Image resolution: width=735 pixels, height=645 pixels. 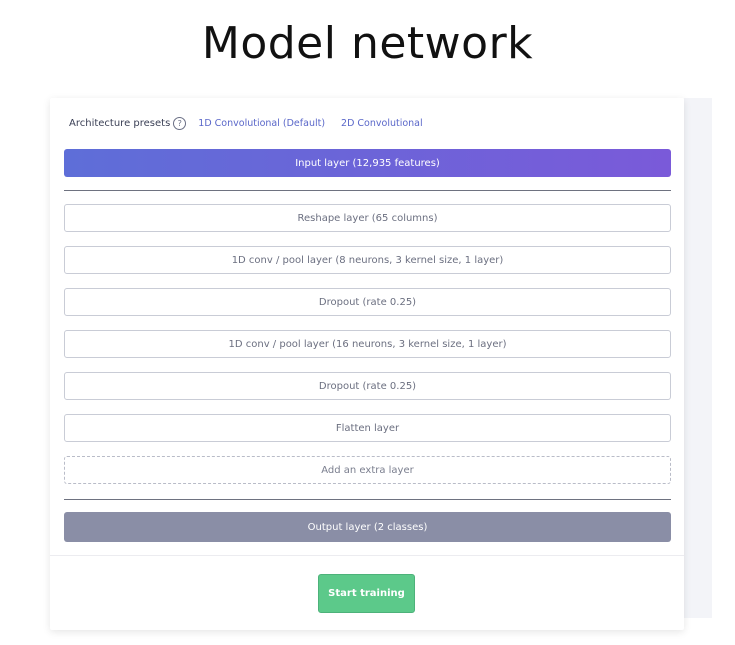 What do you see at coordinates (698, 358) in the screenshot?
I see `background-strip` at bounding box center [698, 358].